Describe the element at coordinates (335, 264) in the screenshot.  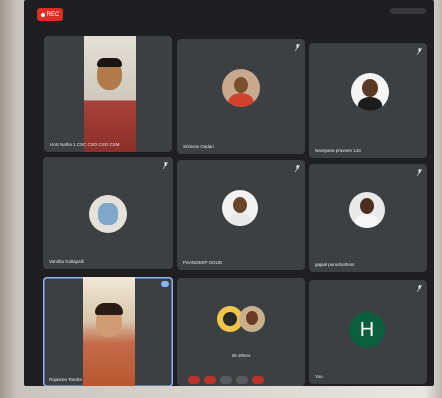
I see `participant-name: gajaal purushotham` at that location.